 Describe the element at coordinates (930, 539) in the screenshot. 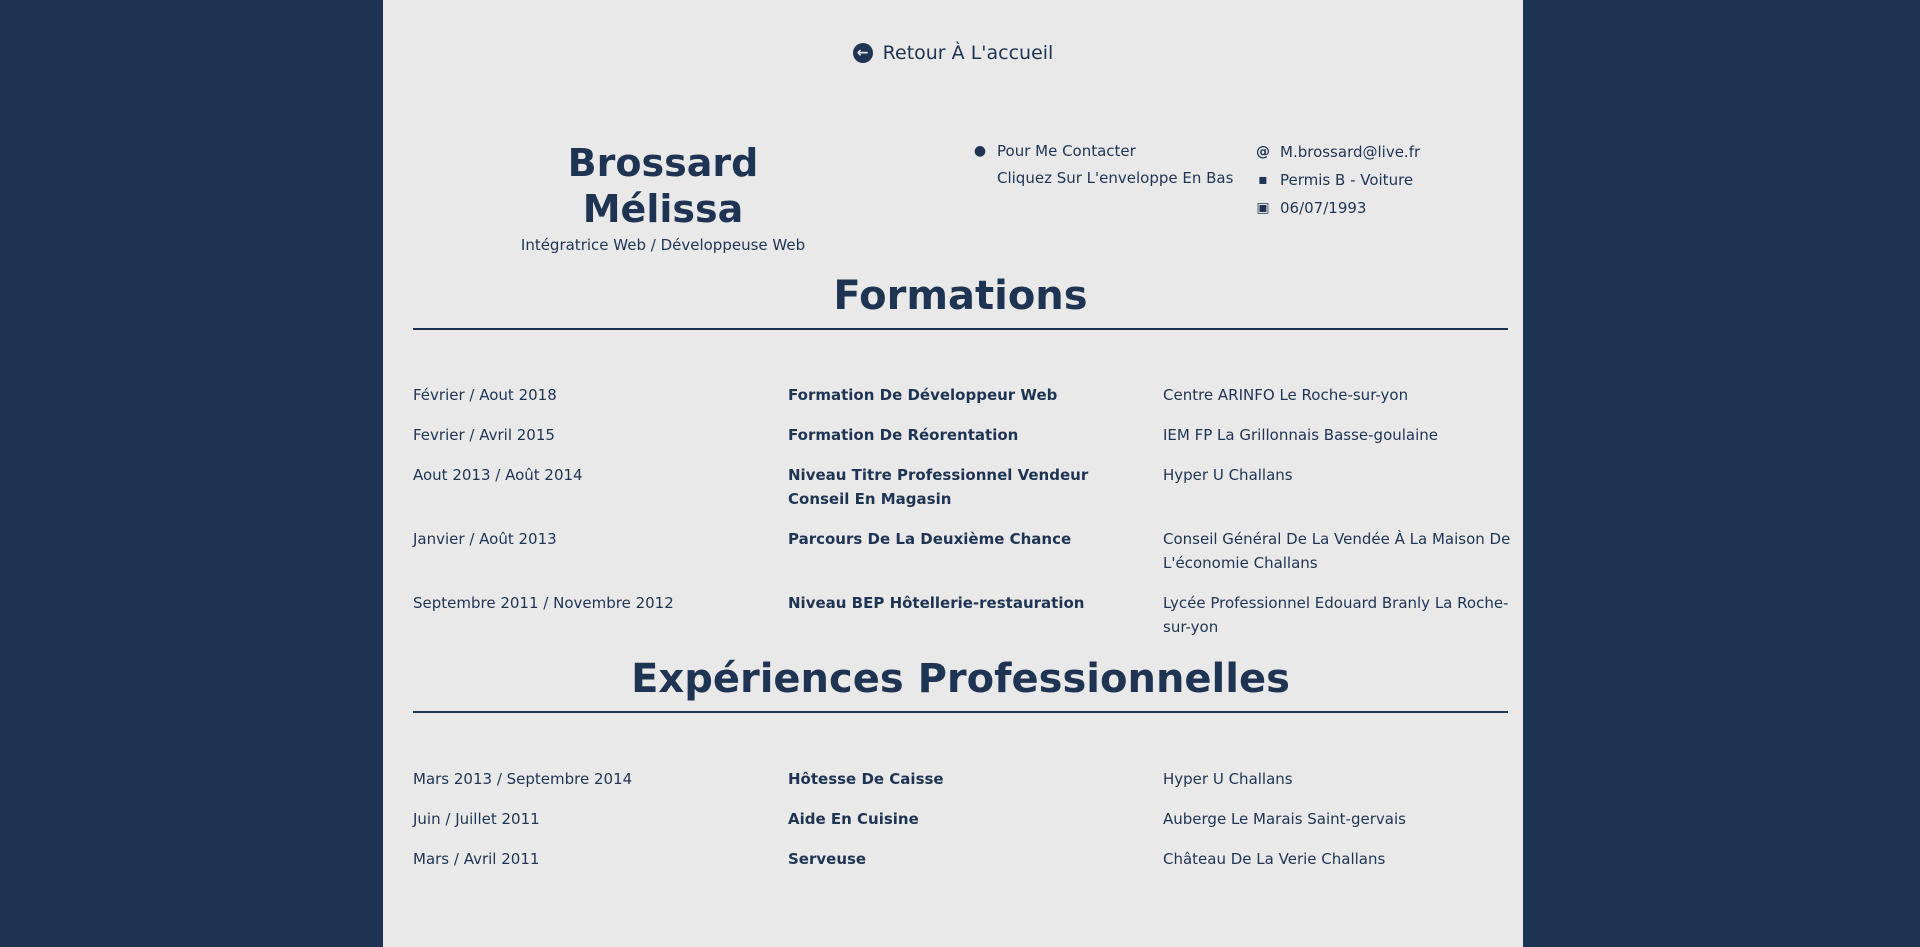

I see `row-title: Parcours De La Deuxième Chance` at that location.